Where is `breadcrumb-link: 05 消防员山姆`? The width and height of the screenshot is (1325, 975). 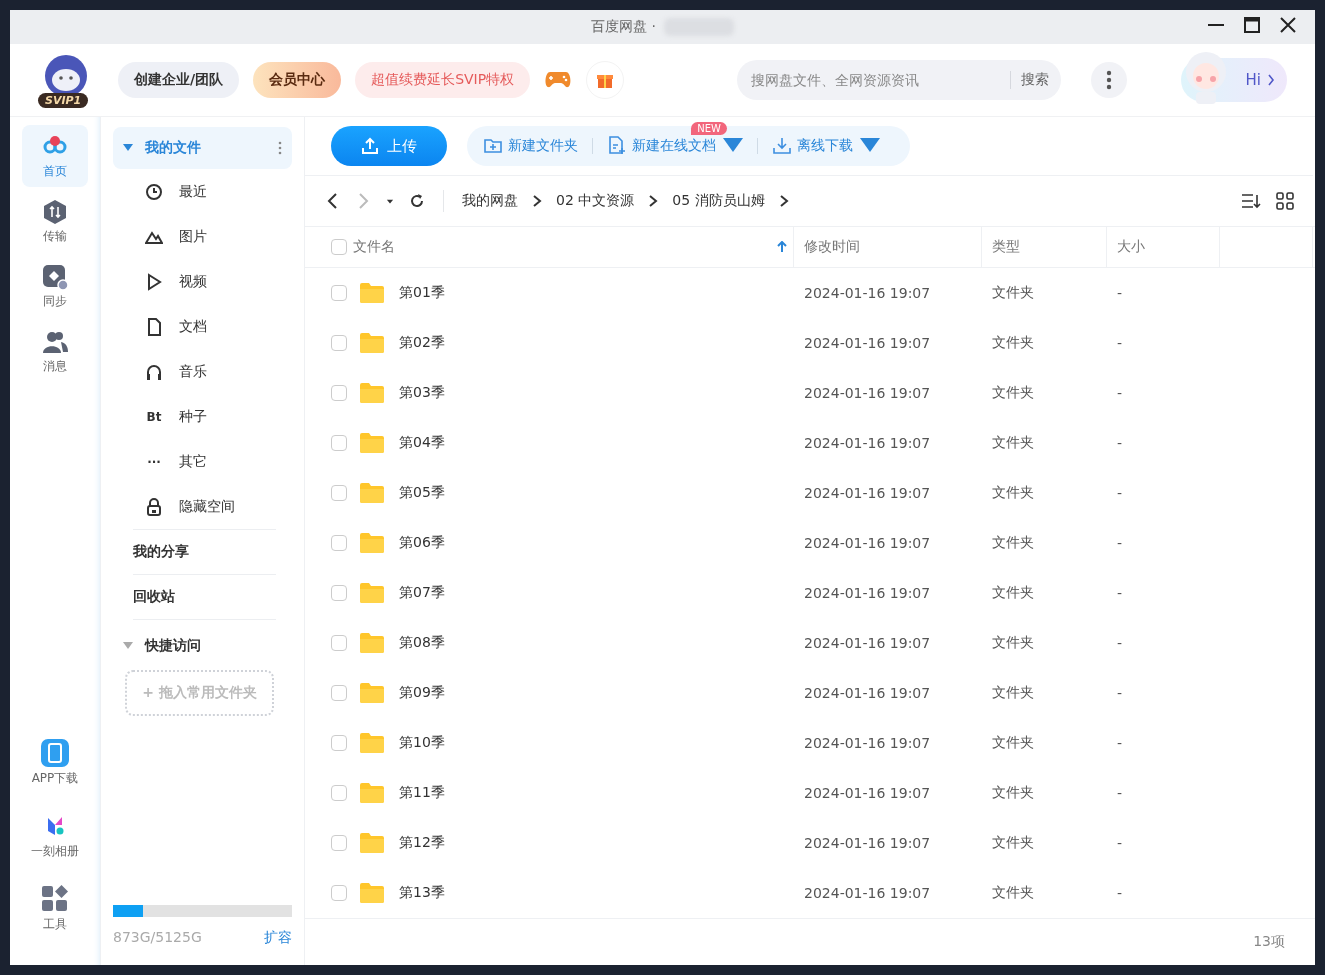
breadcrumb-link: 05 消防员山姆 is located at coordinates (718, 201).